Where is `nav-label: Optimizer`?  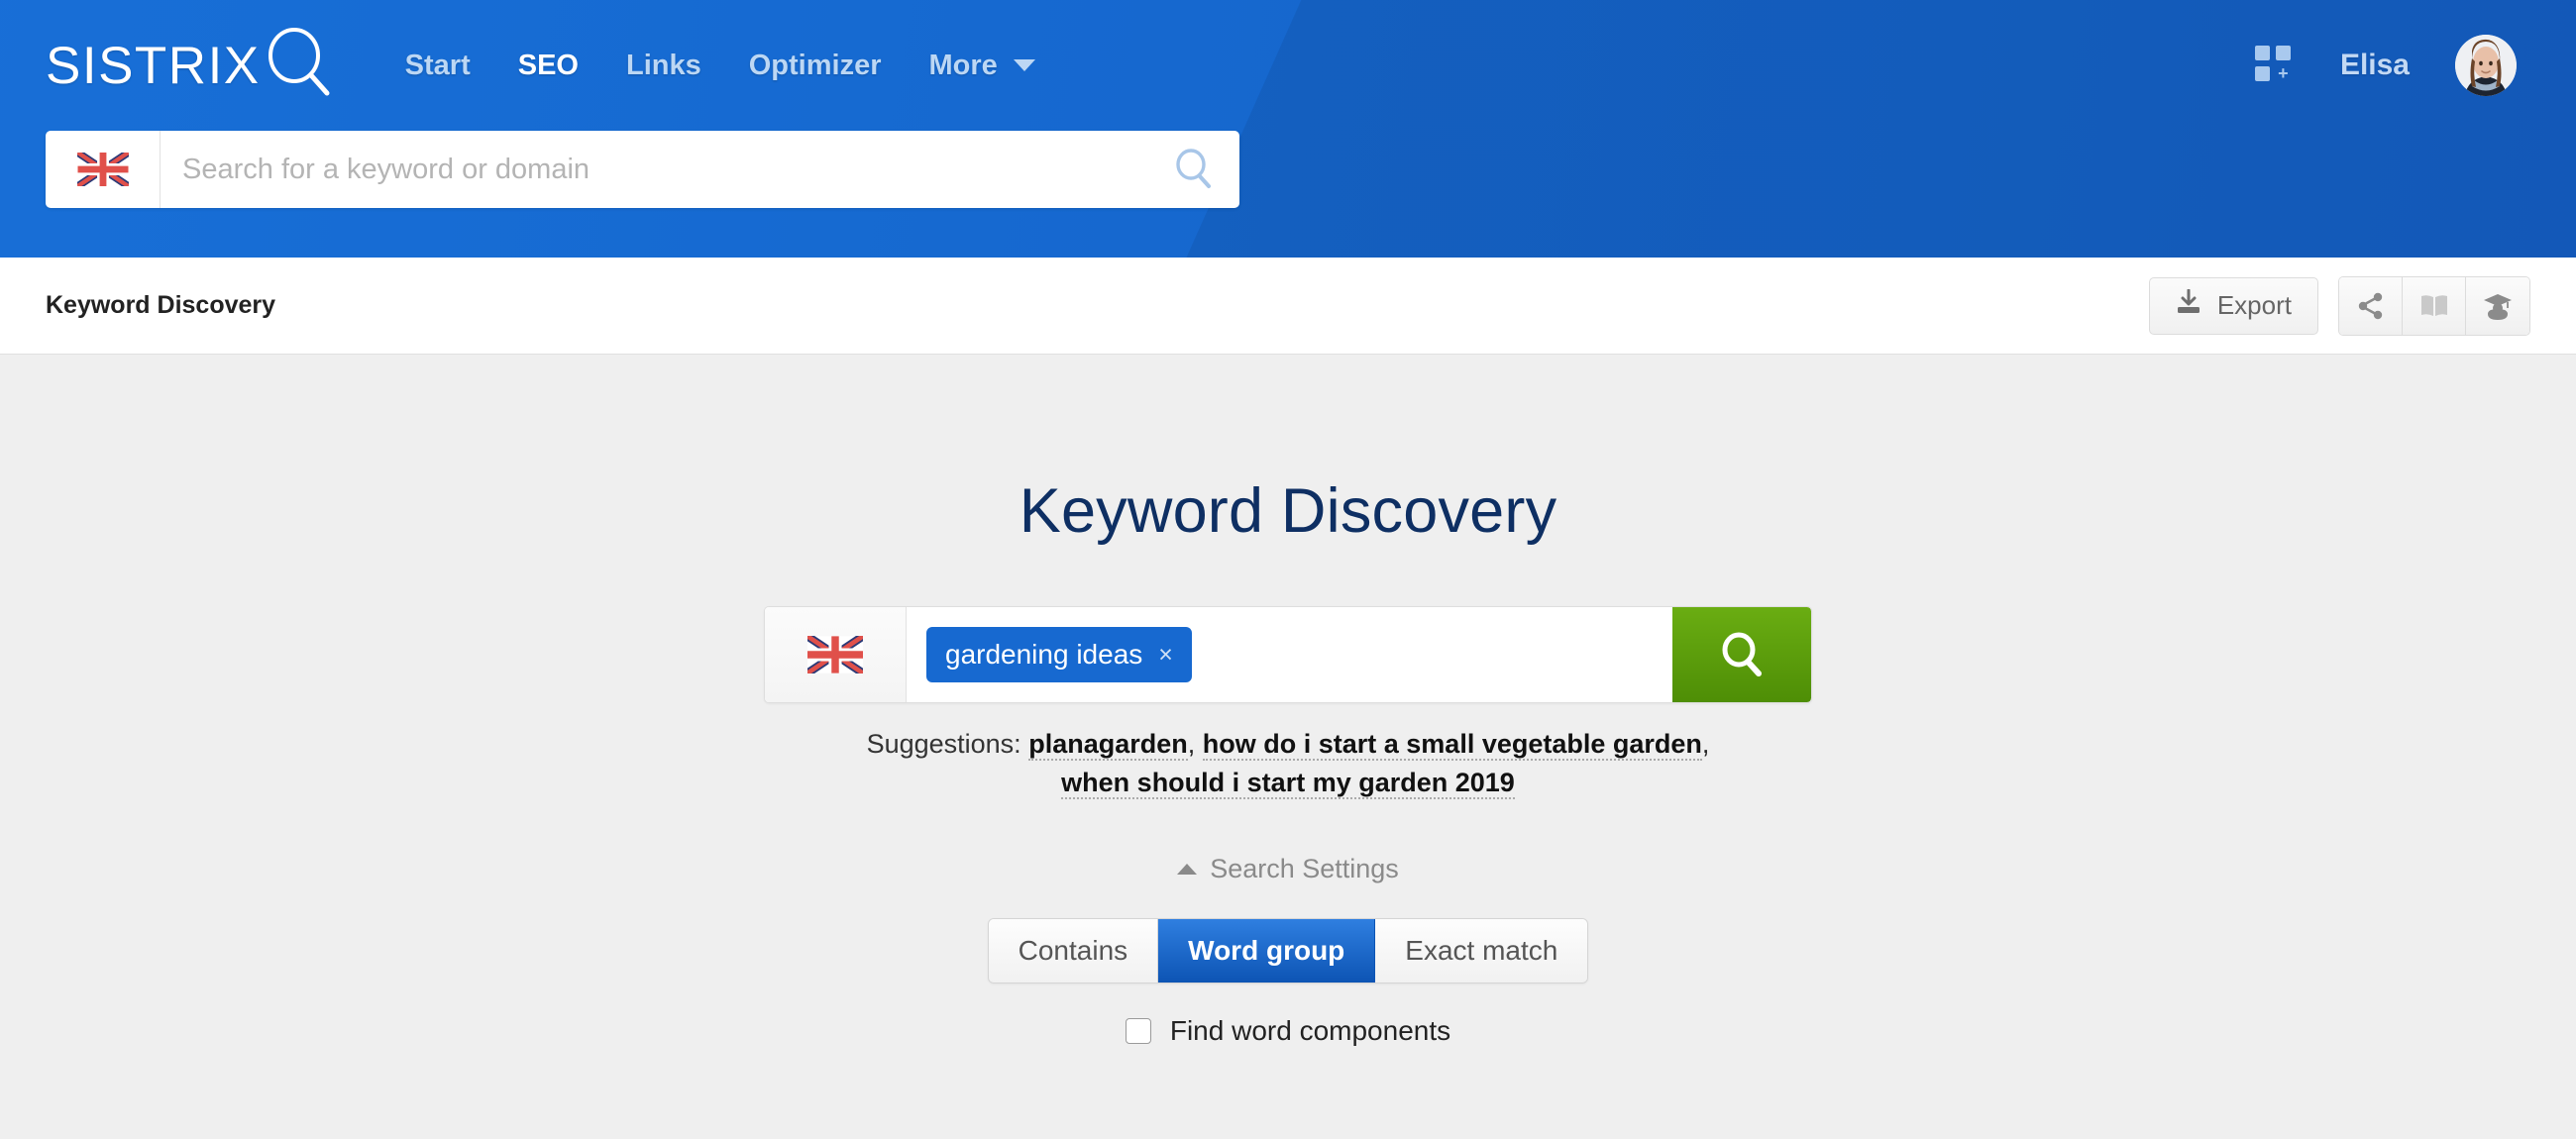
nav-label: Optimizer is located at coordinates (815, 65).